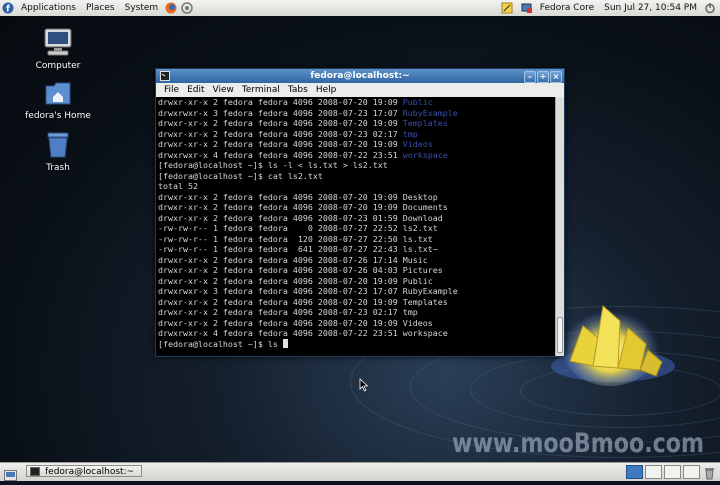  What do you see at coordinates (171, 8) in the screenshot?
I see `firefox-icon` at bounding box center [171, 8].